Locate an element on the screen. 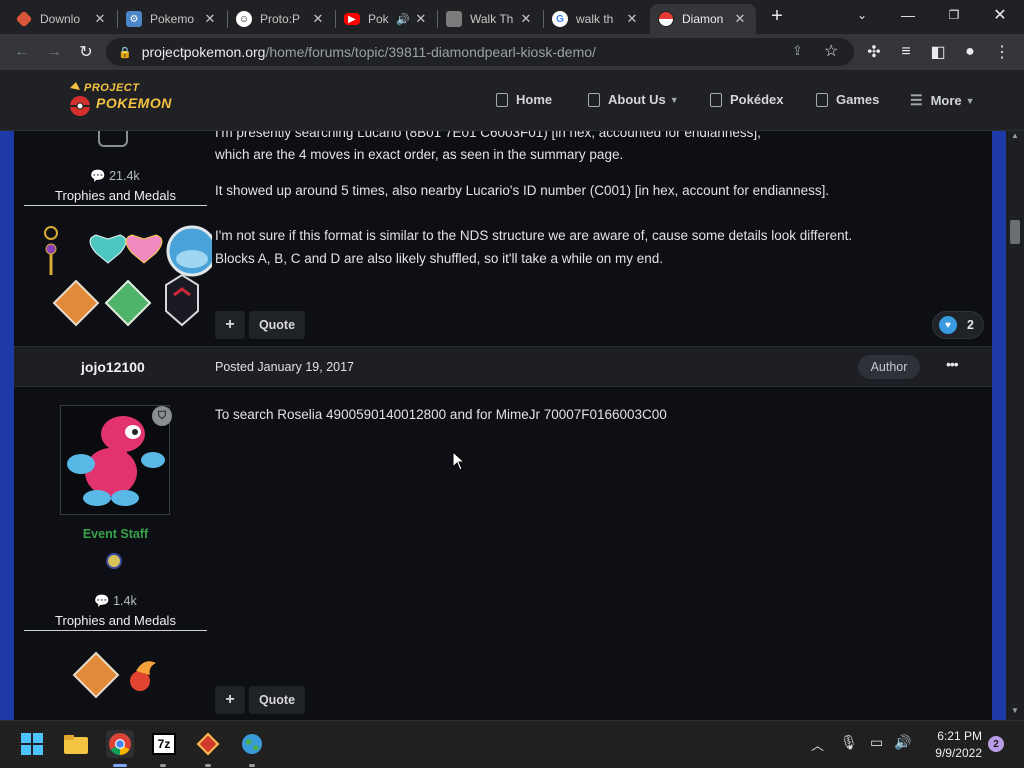  lock-icon: 🔒 is located at coordinates (125, 52).